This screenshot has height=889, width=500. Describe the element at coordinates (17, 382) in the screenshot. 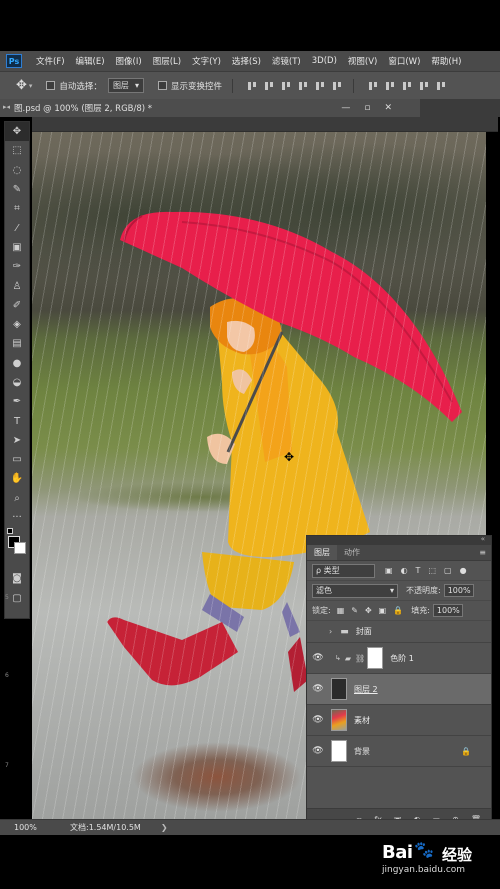

I see `dodge-tool-icon: ◒` at that location.